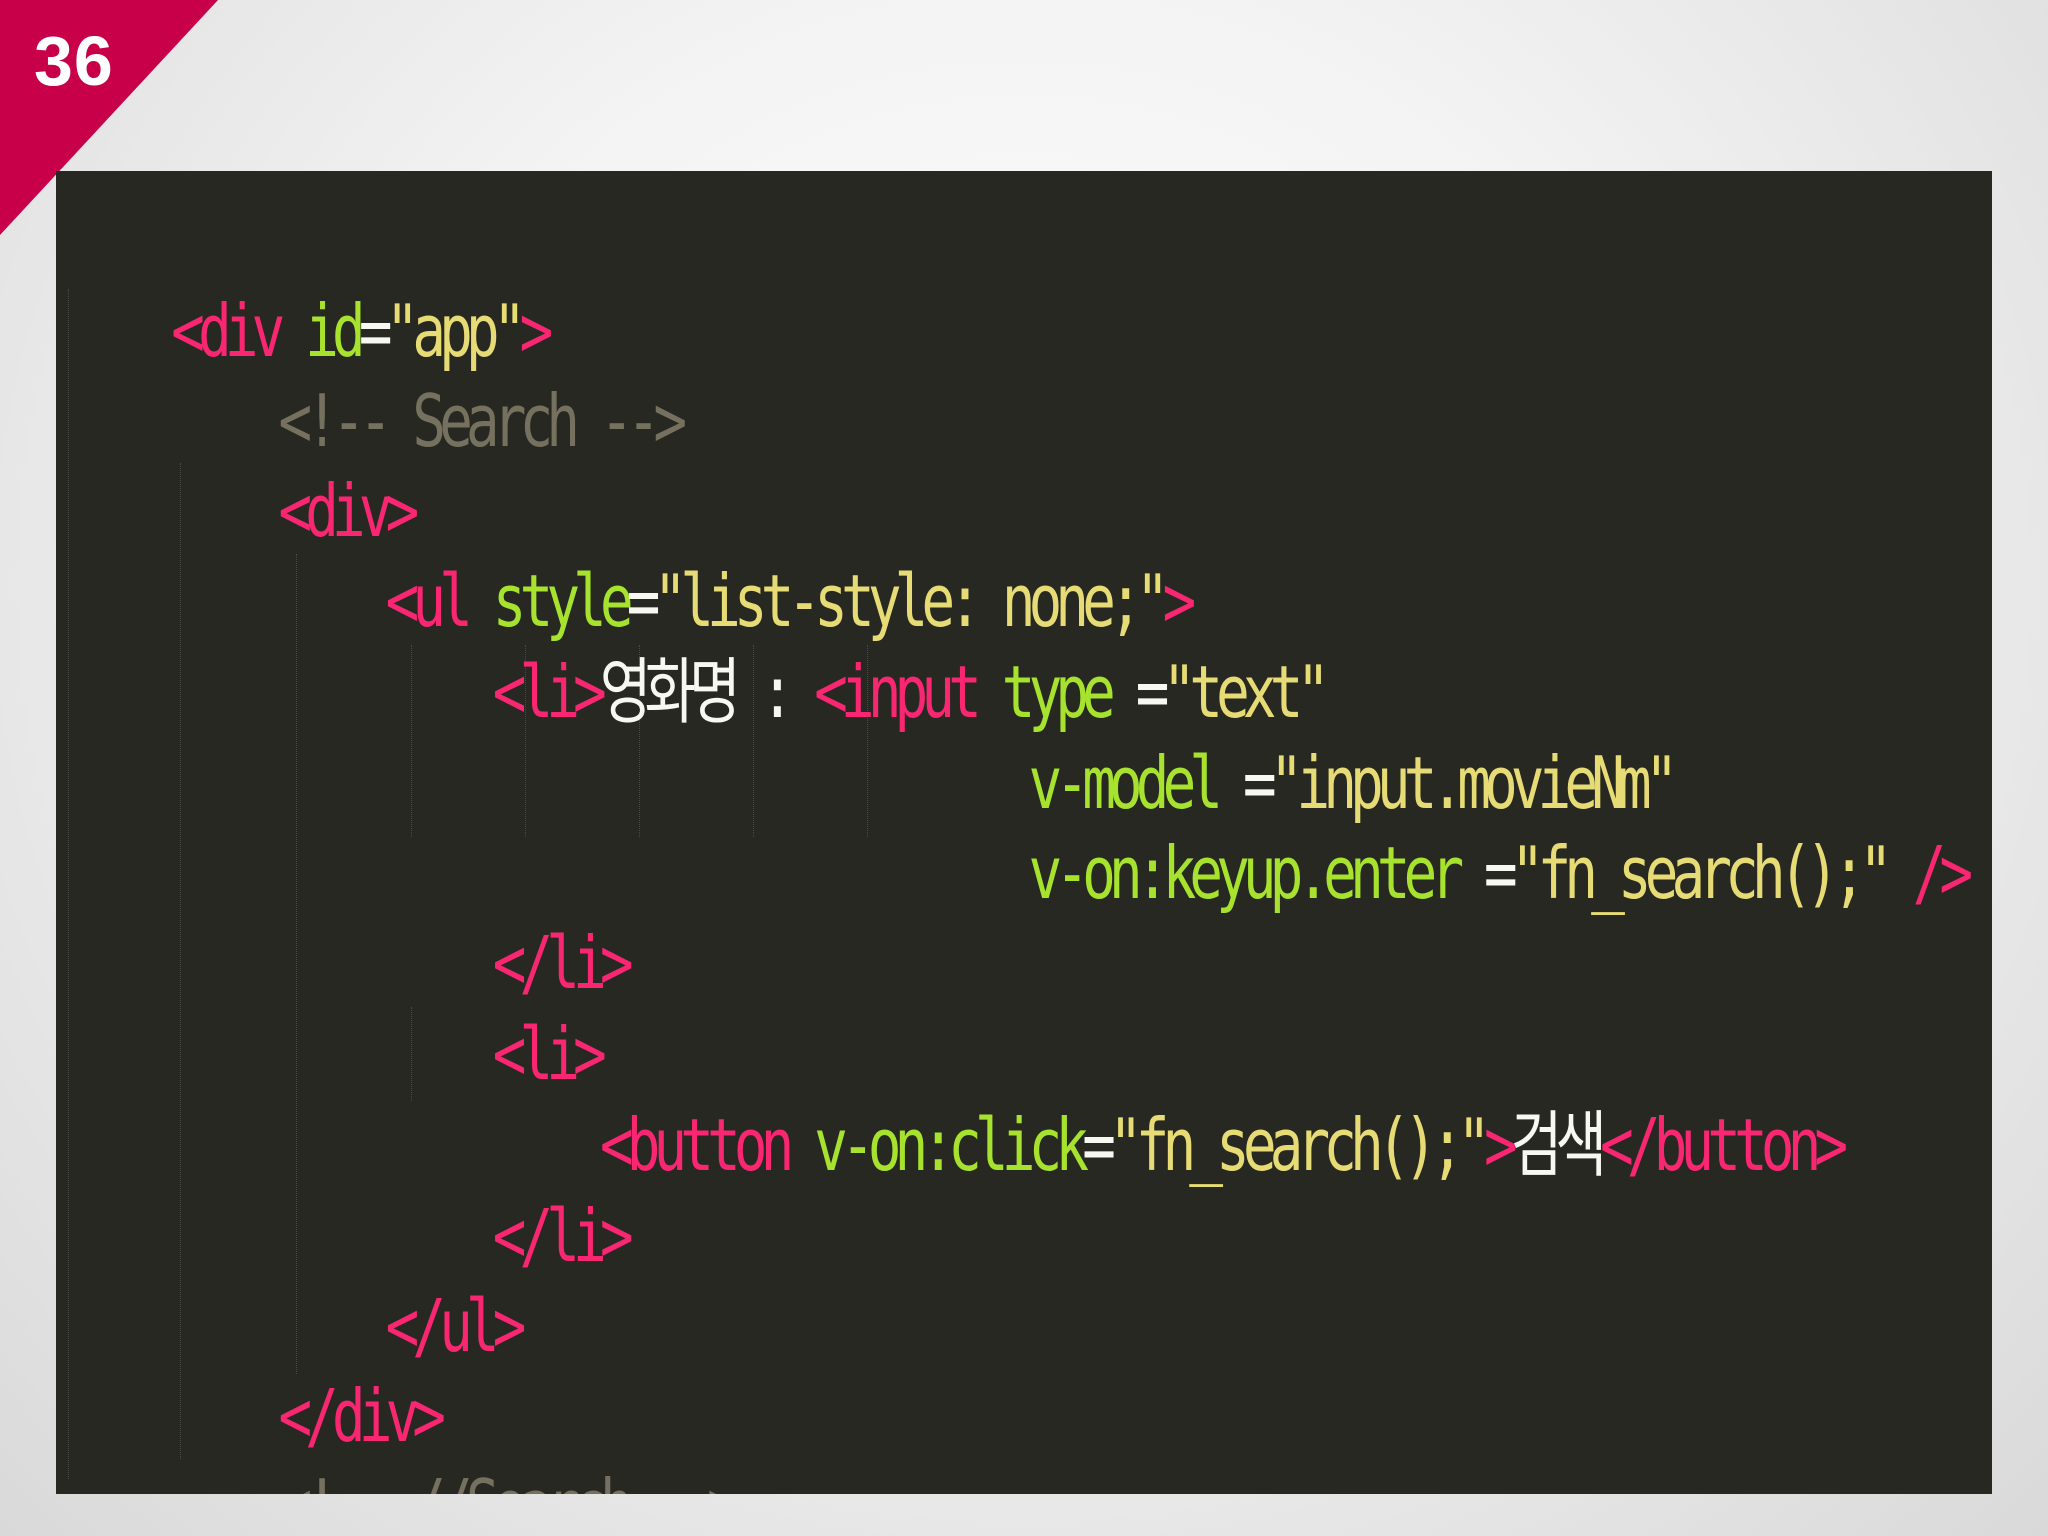 This screenshot has height=1536, width=2048. Describe the element at coordinates (1724, 1145) in the screenshot. I see `code-token-tag: </button>` at that location.